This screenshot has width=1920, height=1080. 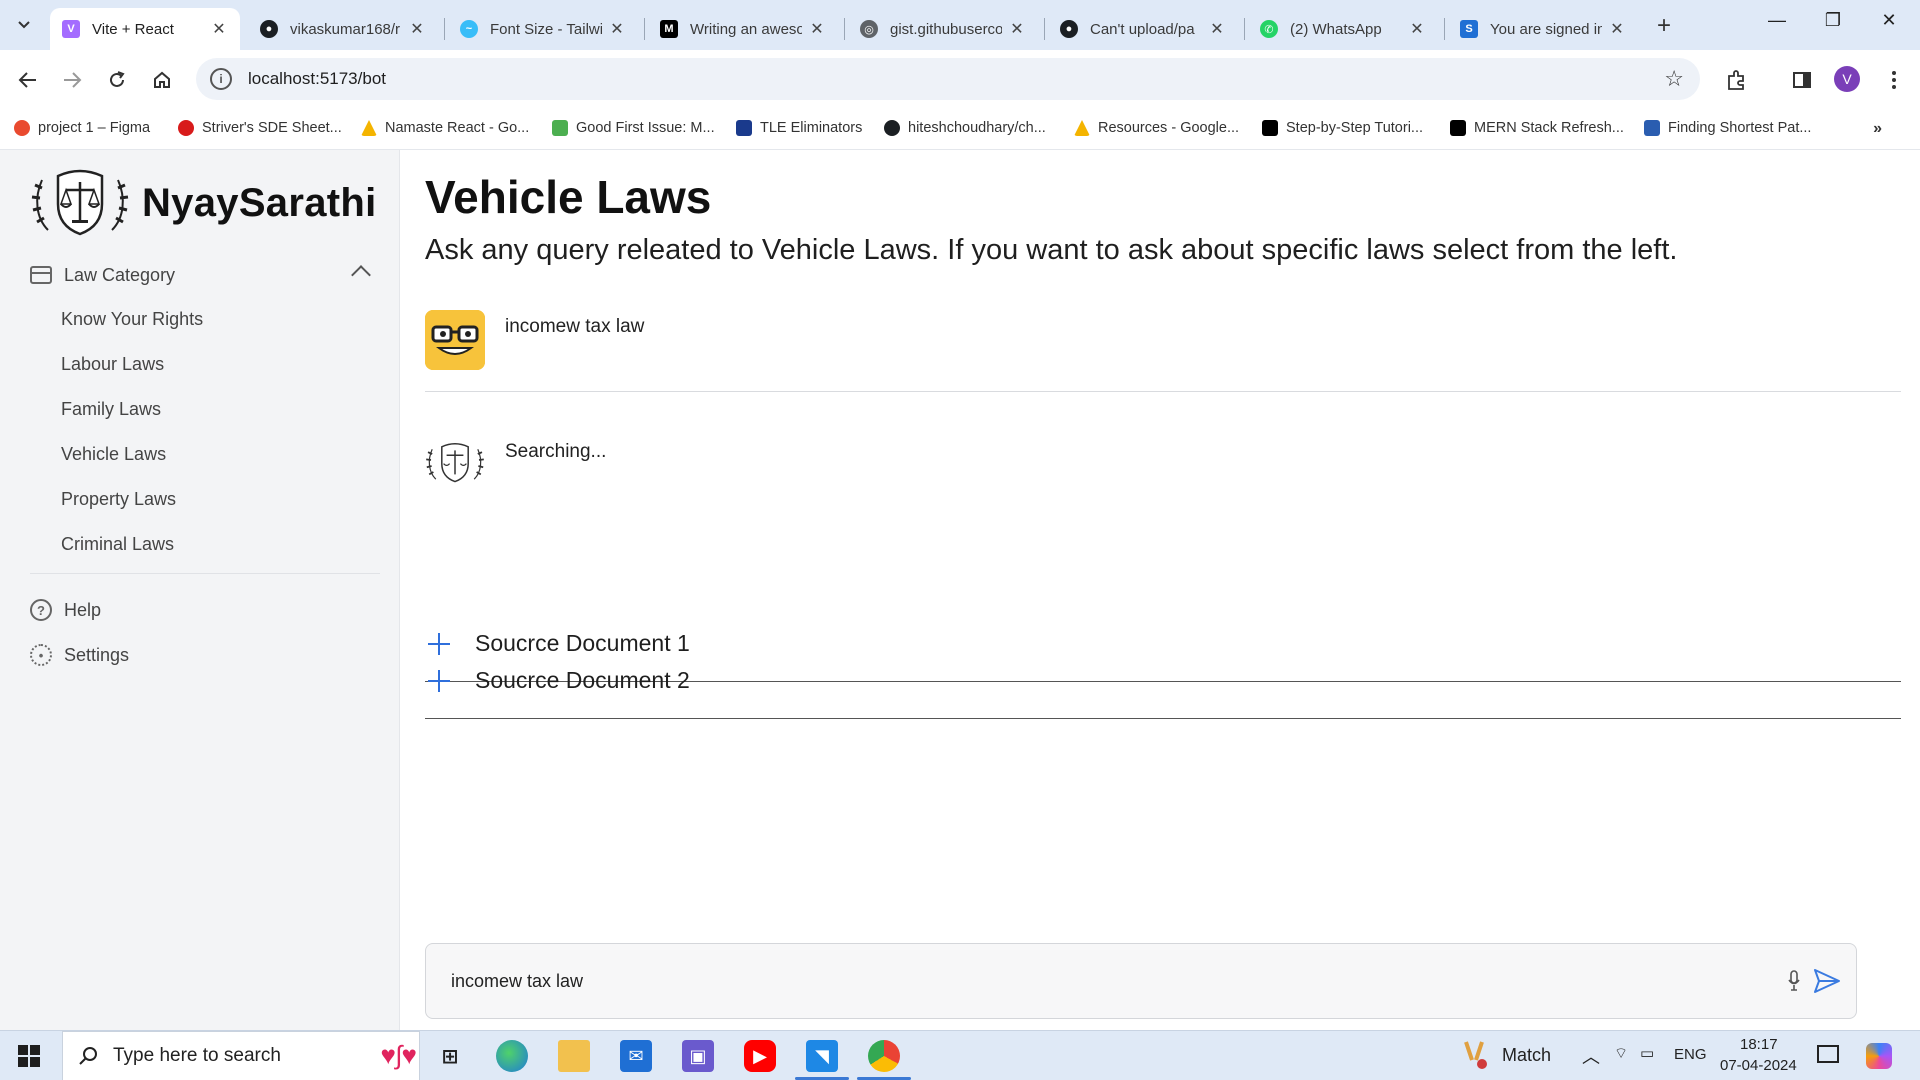 What do you see at coordinates (1894, 80) in the screenshot?
I see `menu-button` at bounding box center [1894, 80].